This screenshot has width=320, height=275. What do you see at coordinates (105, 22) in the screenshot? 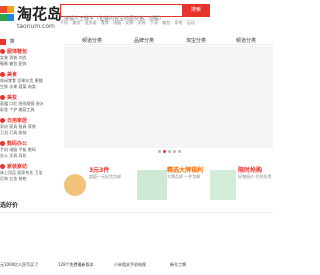
I see `hotword-link: 零食` at bounding box center [105, 22].